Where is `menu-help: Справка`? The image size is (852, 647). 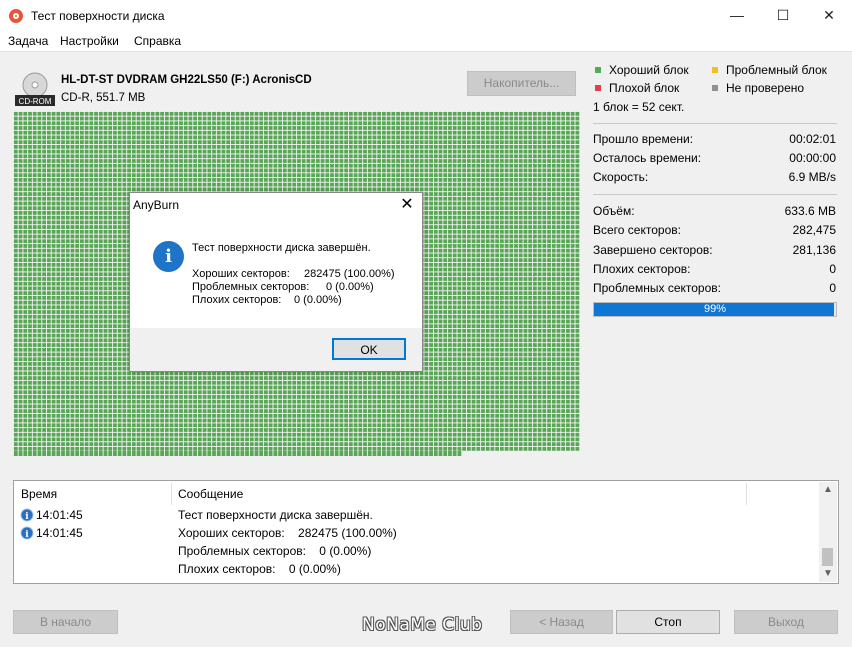 menu-help: Справка is located at coordinates (157, 41).